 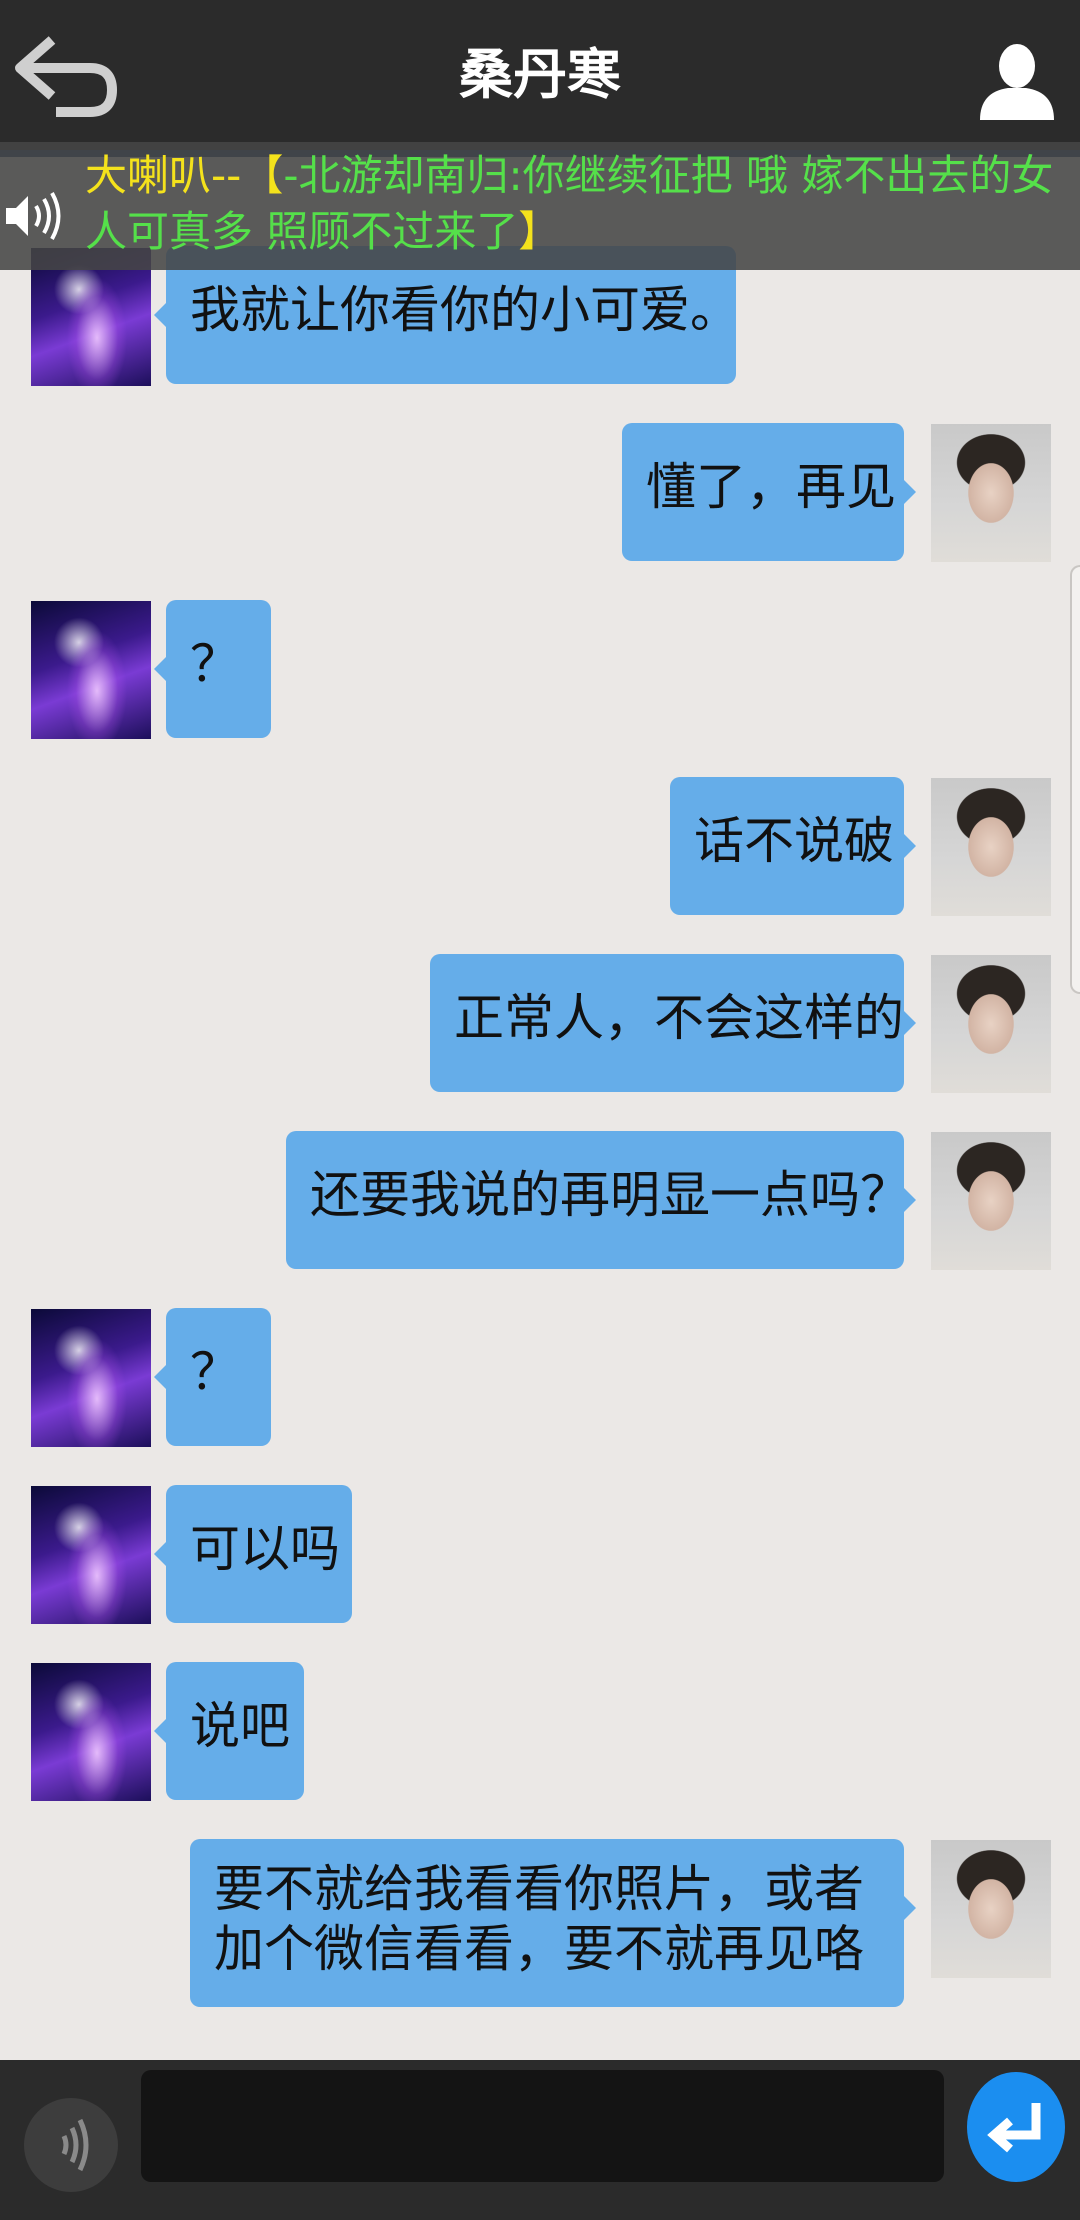 I want to click on page-title: 桑丹寒, so click(x=540, y=74).